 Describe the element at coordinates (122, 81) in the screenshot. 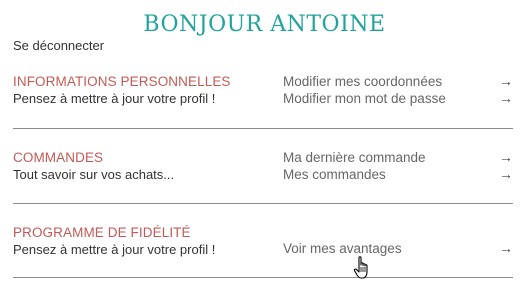

I see `section-title: INFORMATIONS PERSONNELLES` at that location.